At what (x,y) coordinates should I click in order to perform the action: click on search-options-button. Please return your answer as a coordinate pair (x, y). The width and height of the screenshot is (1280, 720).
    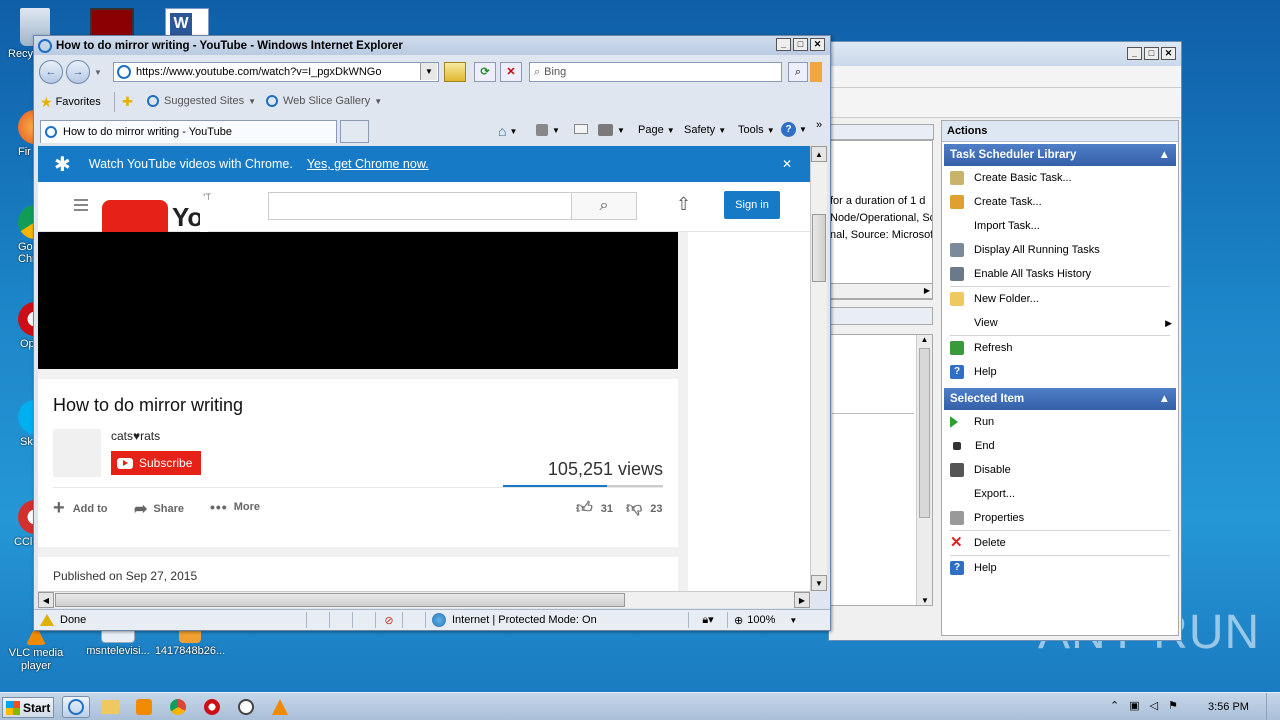
    Looking at the image, I should click on (816, 72).